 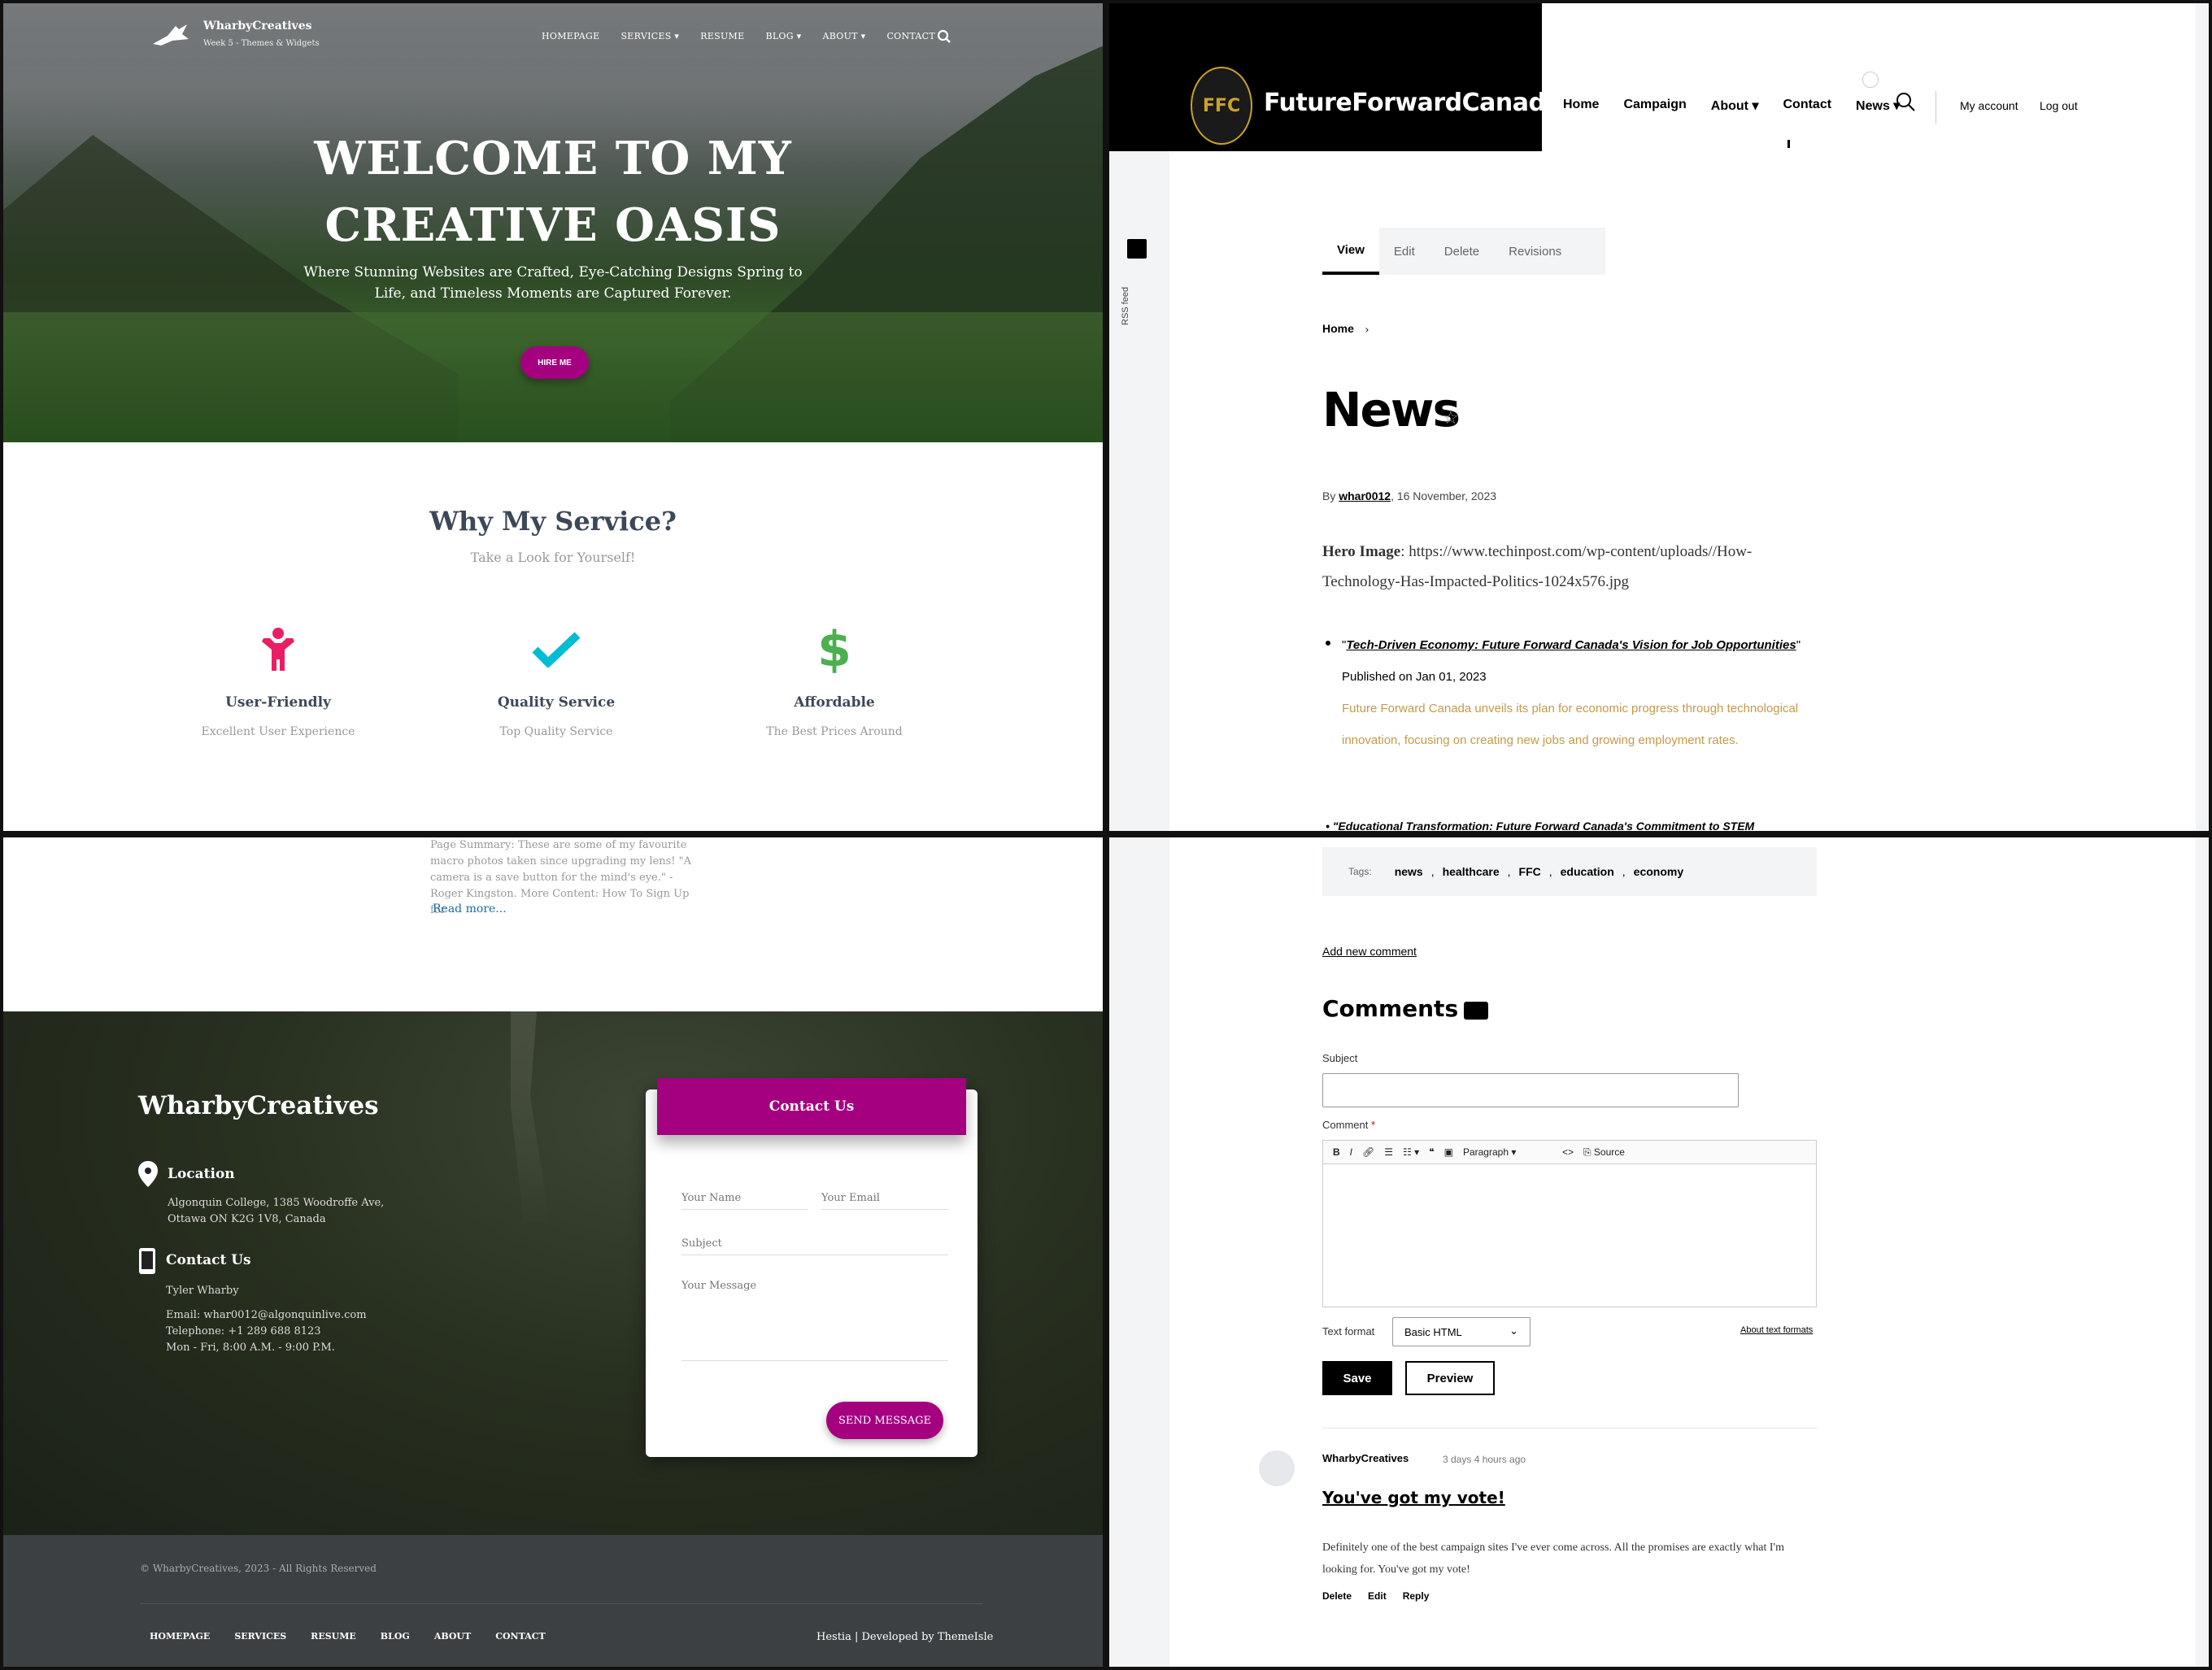 I want to click on my-account-link: My account, so click(x=1989, y=105).